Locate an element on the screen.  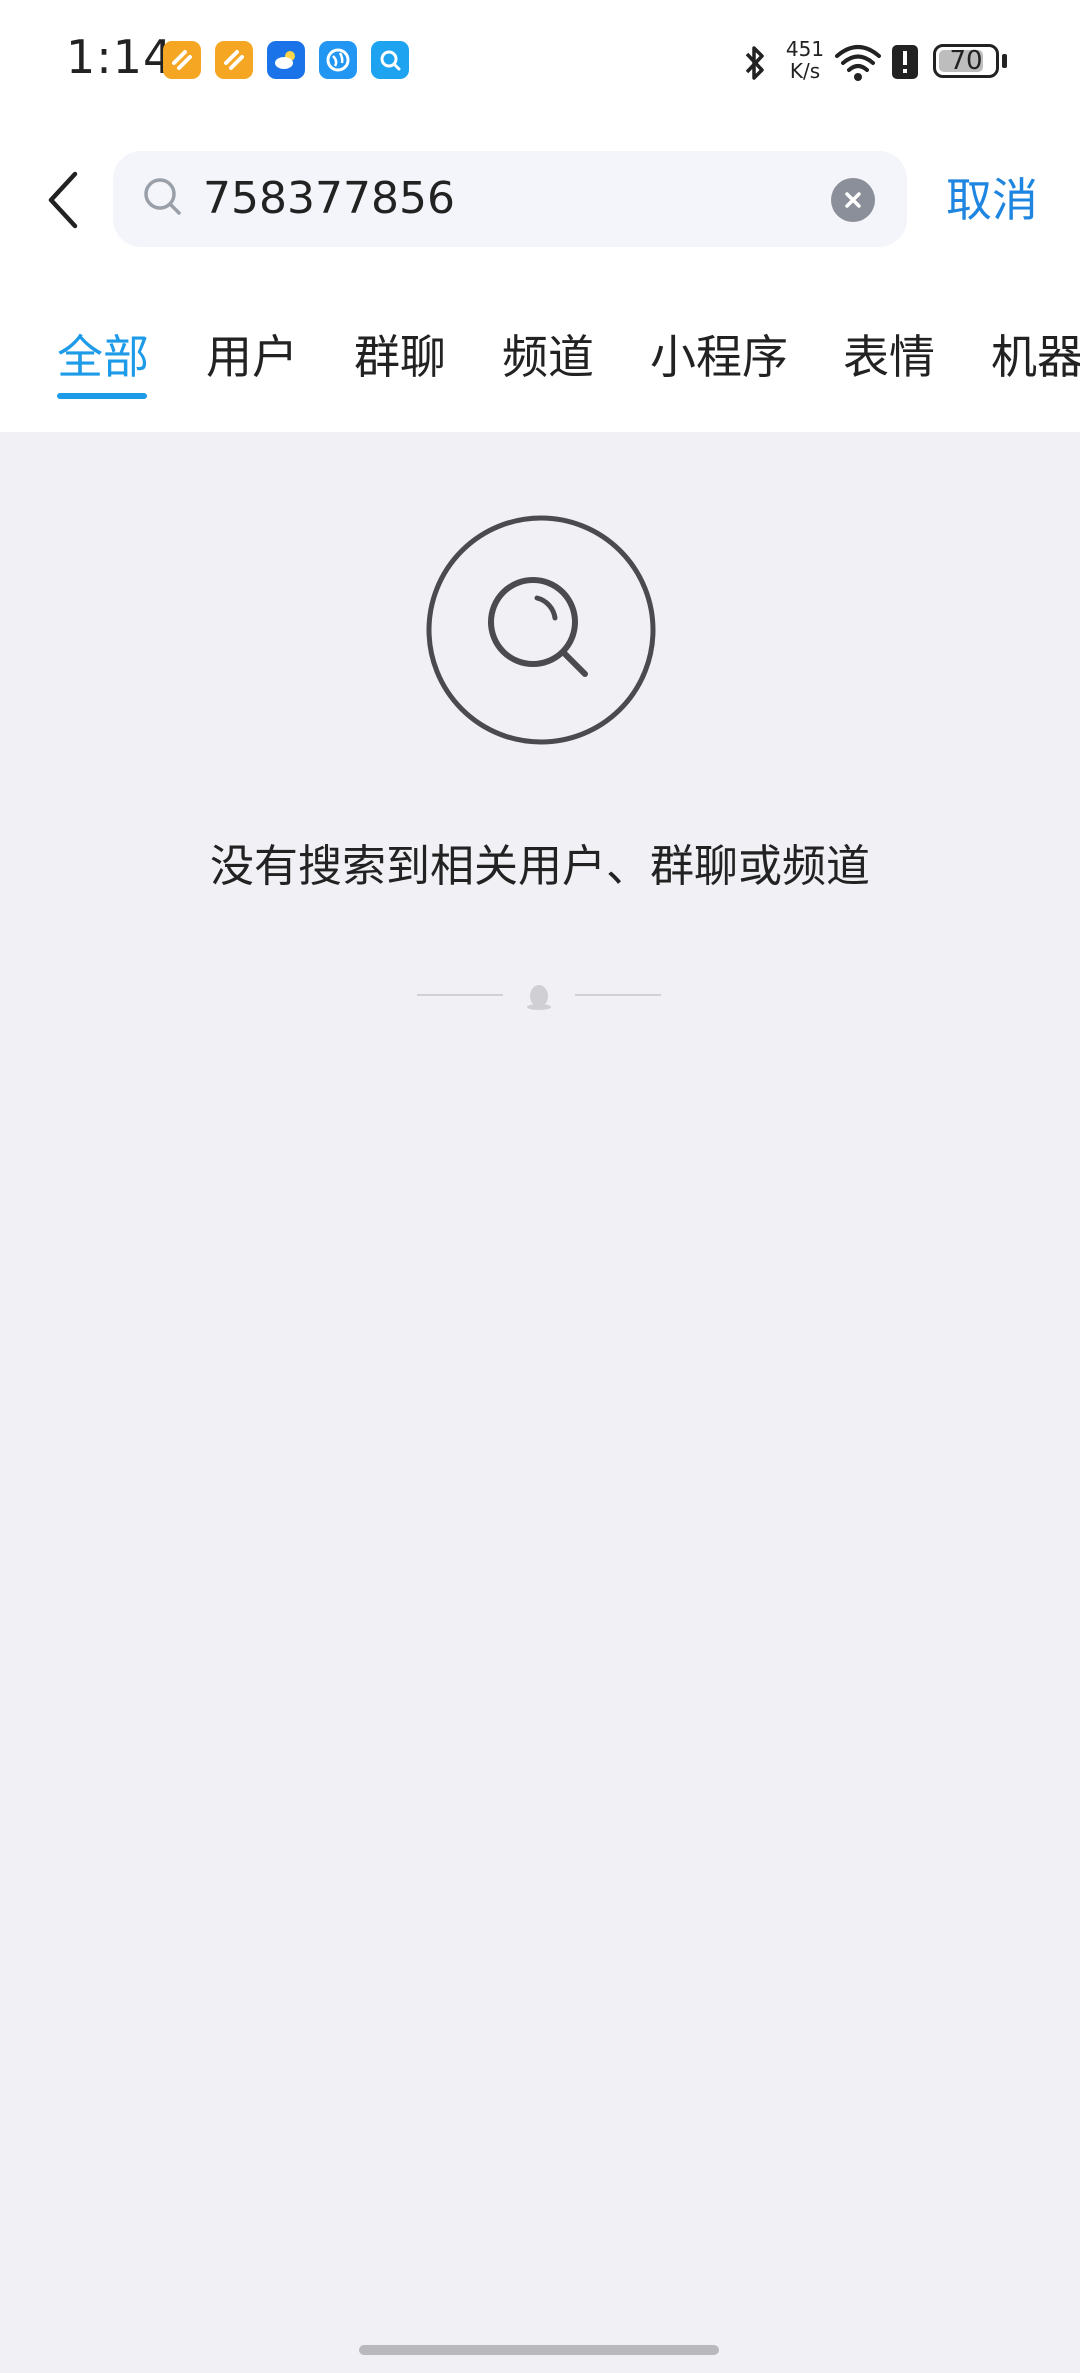
status-bar: 1:14 451 K/s 70 is located at coordinates (540, 62).